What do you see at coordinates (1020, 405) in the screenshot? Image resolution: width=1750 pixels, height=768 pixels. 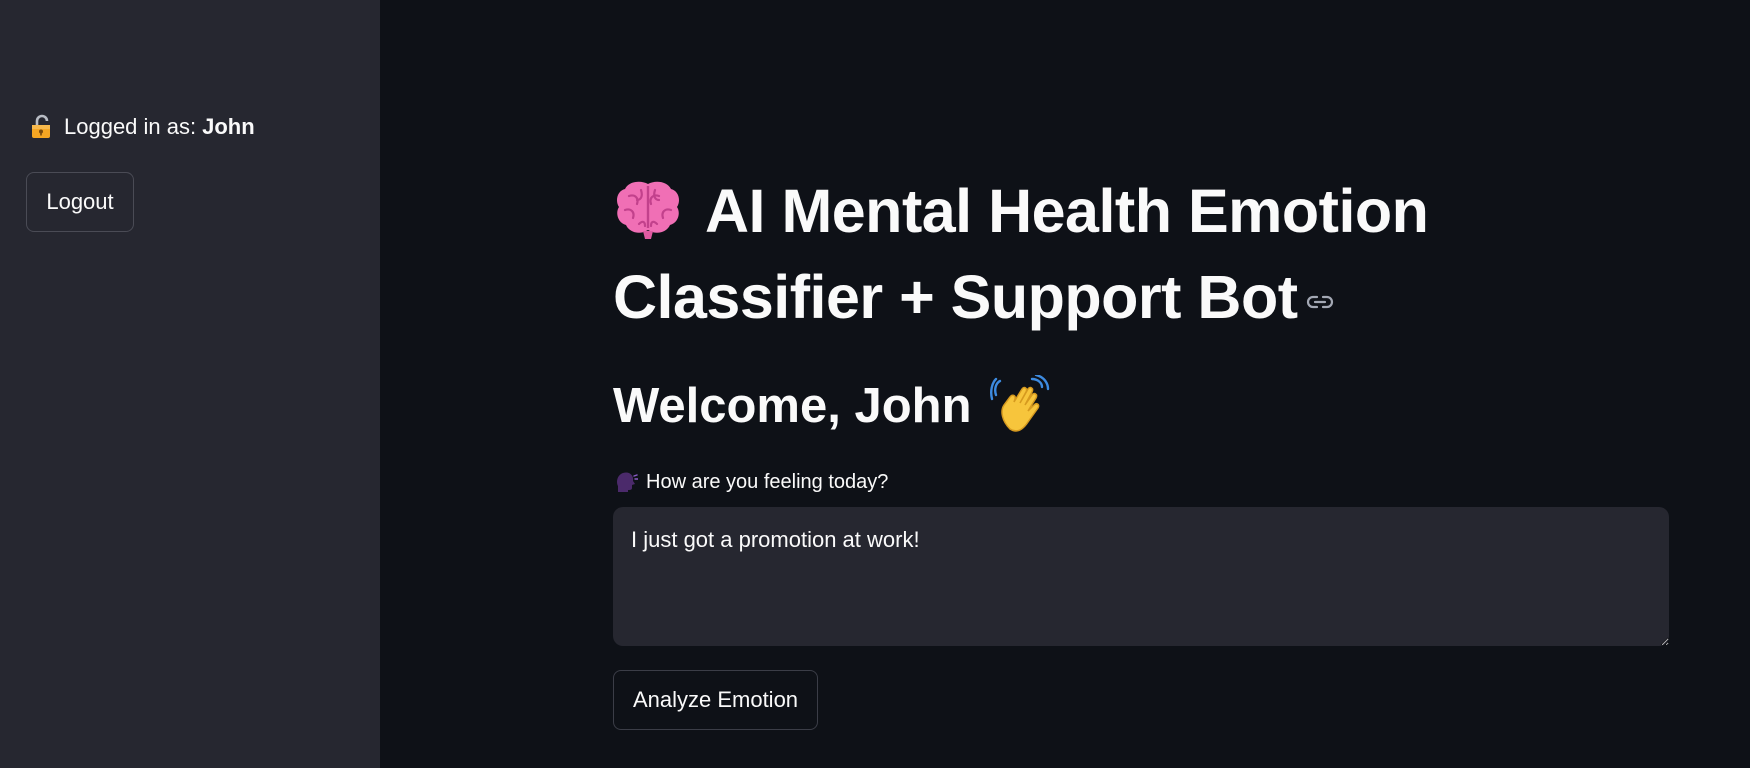 I see `waving-hand-icon` at bounding box center [1020, 405].